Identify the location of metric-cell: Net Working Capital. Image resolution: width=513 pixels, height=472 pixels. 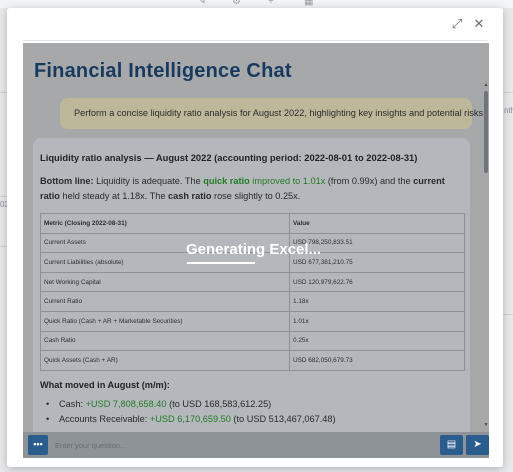
(165, 282).